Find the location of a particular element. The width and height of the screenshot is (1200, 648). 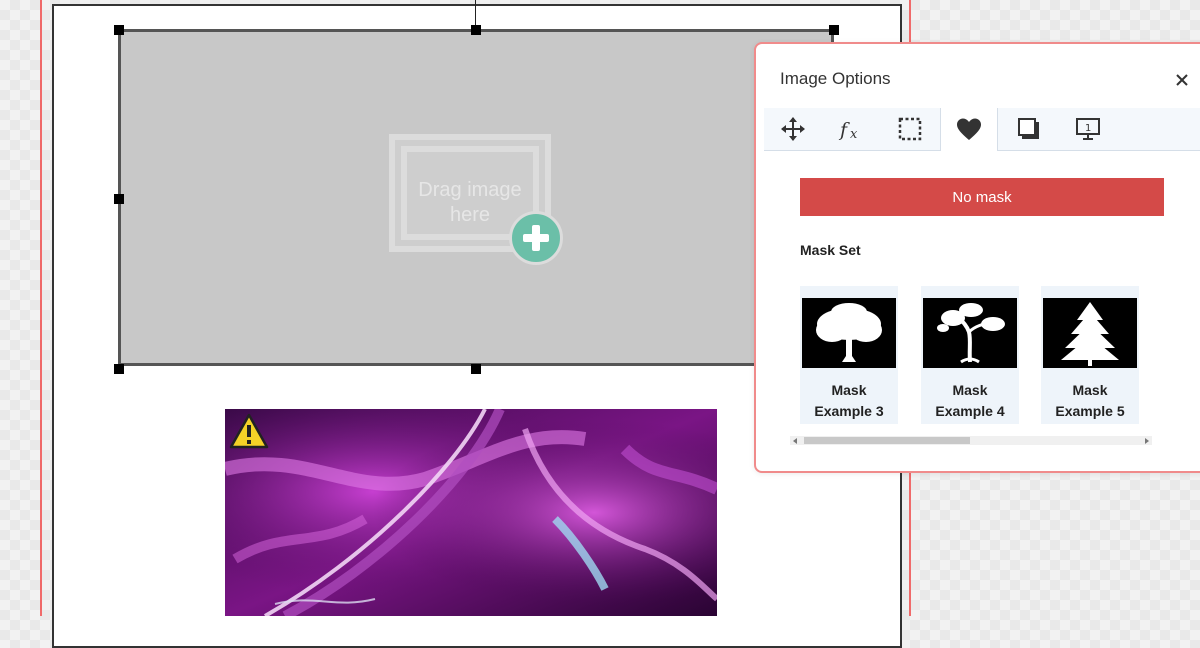

move-icon is located at coordinates (793, 129).